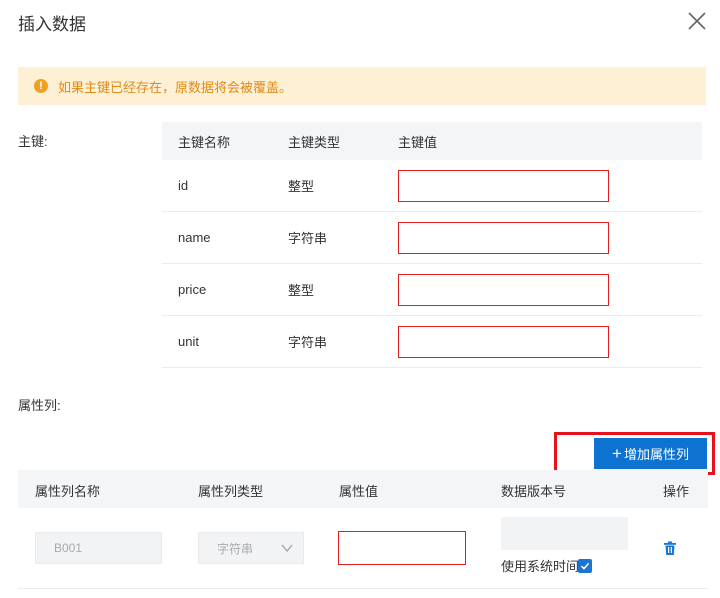 This screenshot has height=598, width=720. Describe the element at coordinates (188, 341) in the screenshot. I see `key-name-cell: unit` at that location.